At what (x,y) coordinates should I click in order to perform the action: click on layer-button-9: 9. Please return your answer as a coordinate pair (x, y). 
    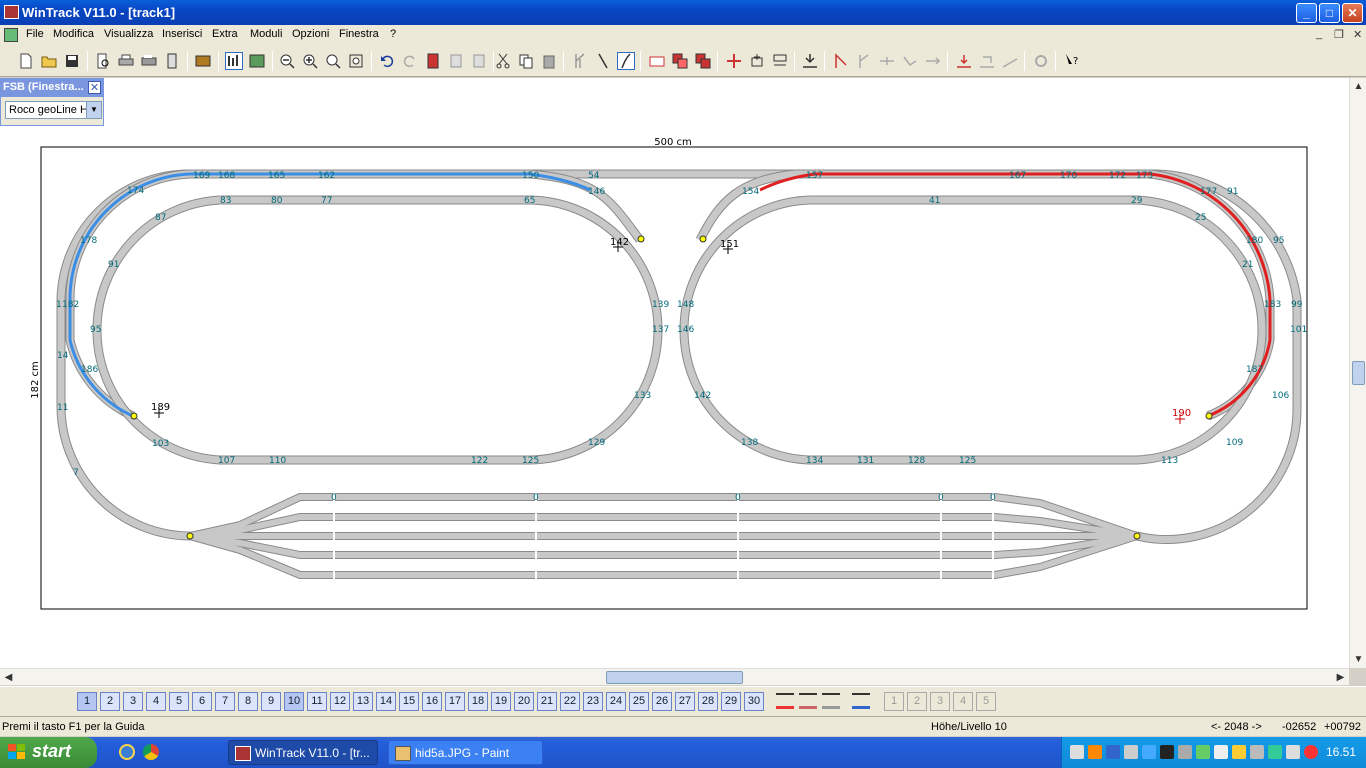
    Looking at the image, I should click on (271, 701).